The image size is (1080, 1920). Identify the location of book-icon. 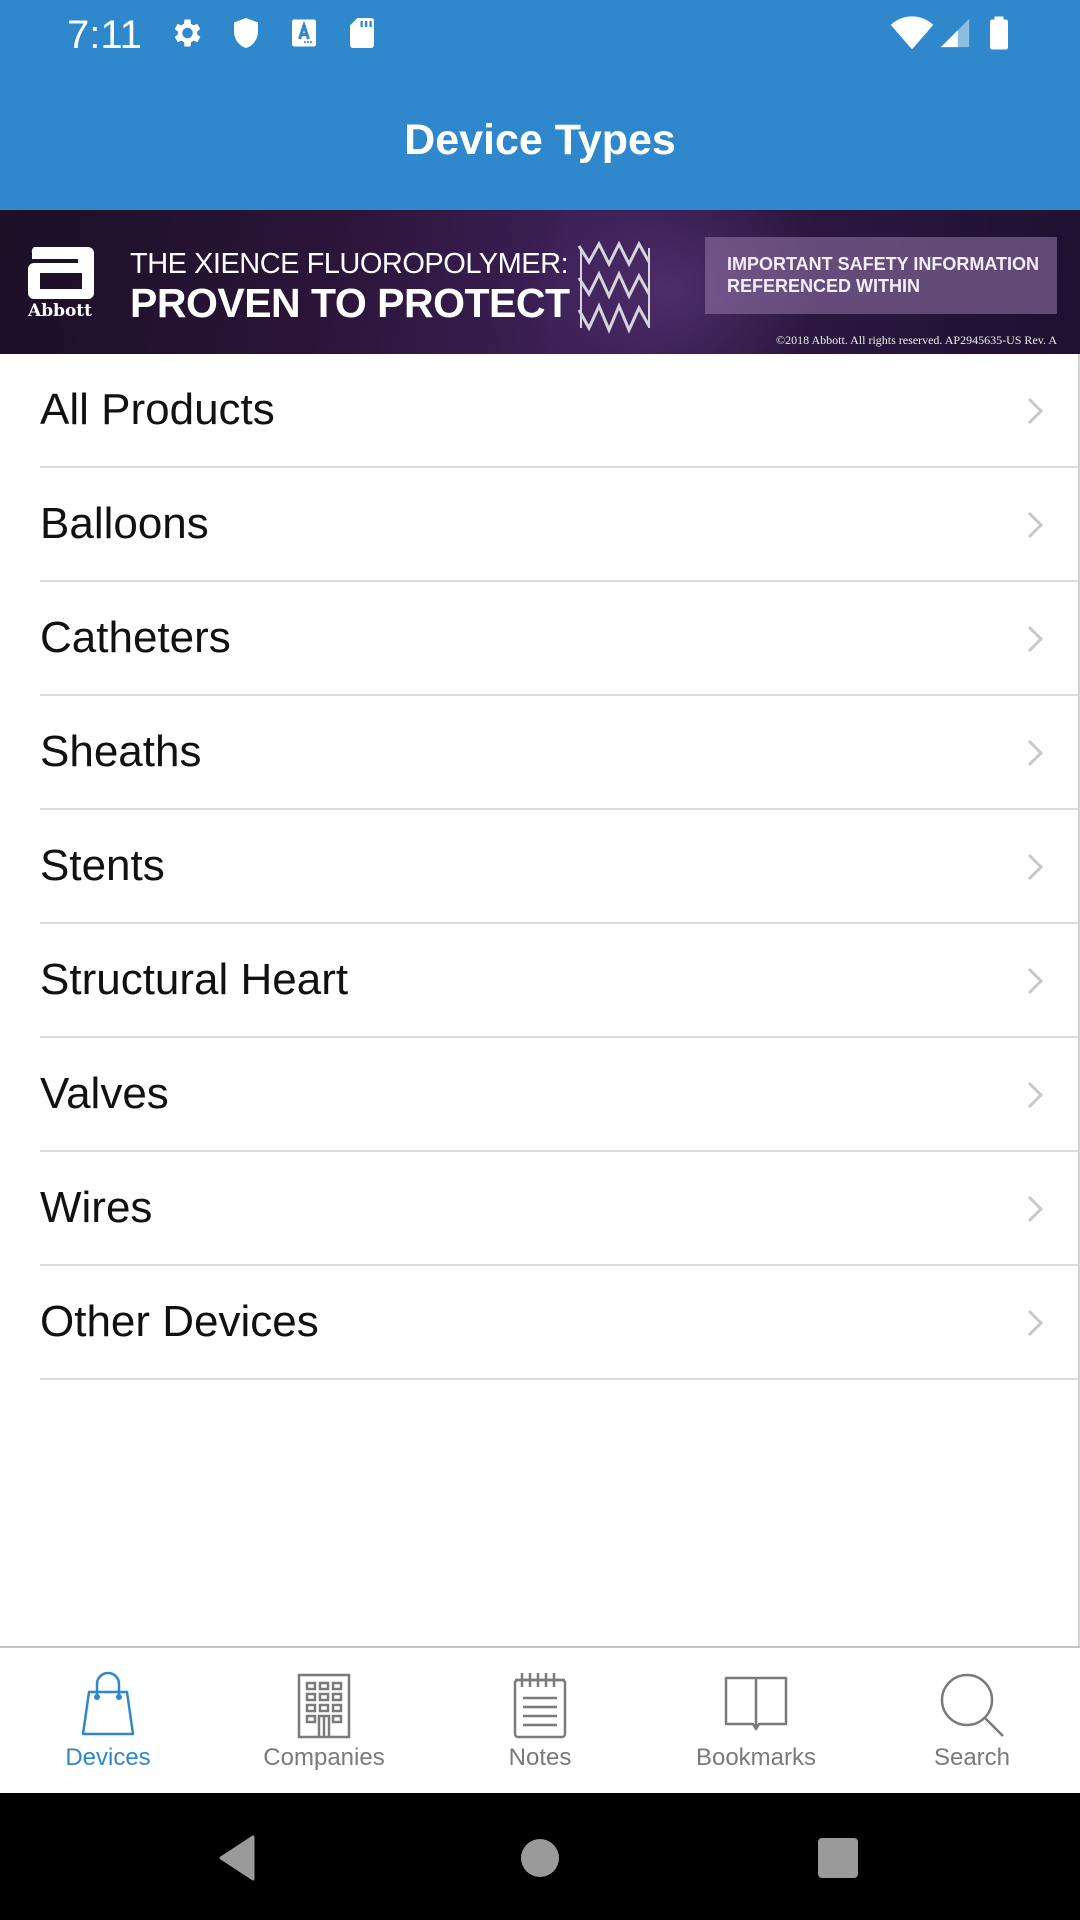
(756, 1703).